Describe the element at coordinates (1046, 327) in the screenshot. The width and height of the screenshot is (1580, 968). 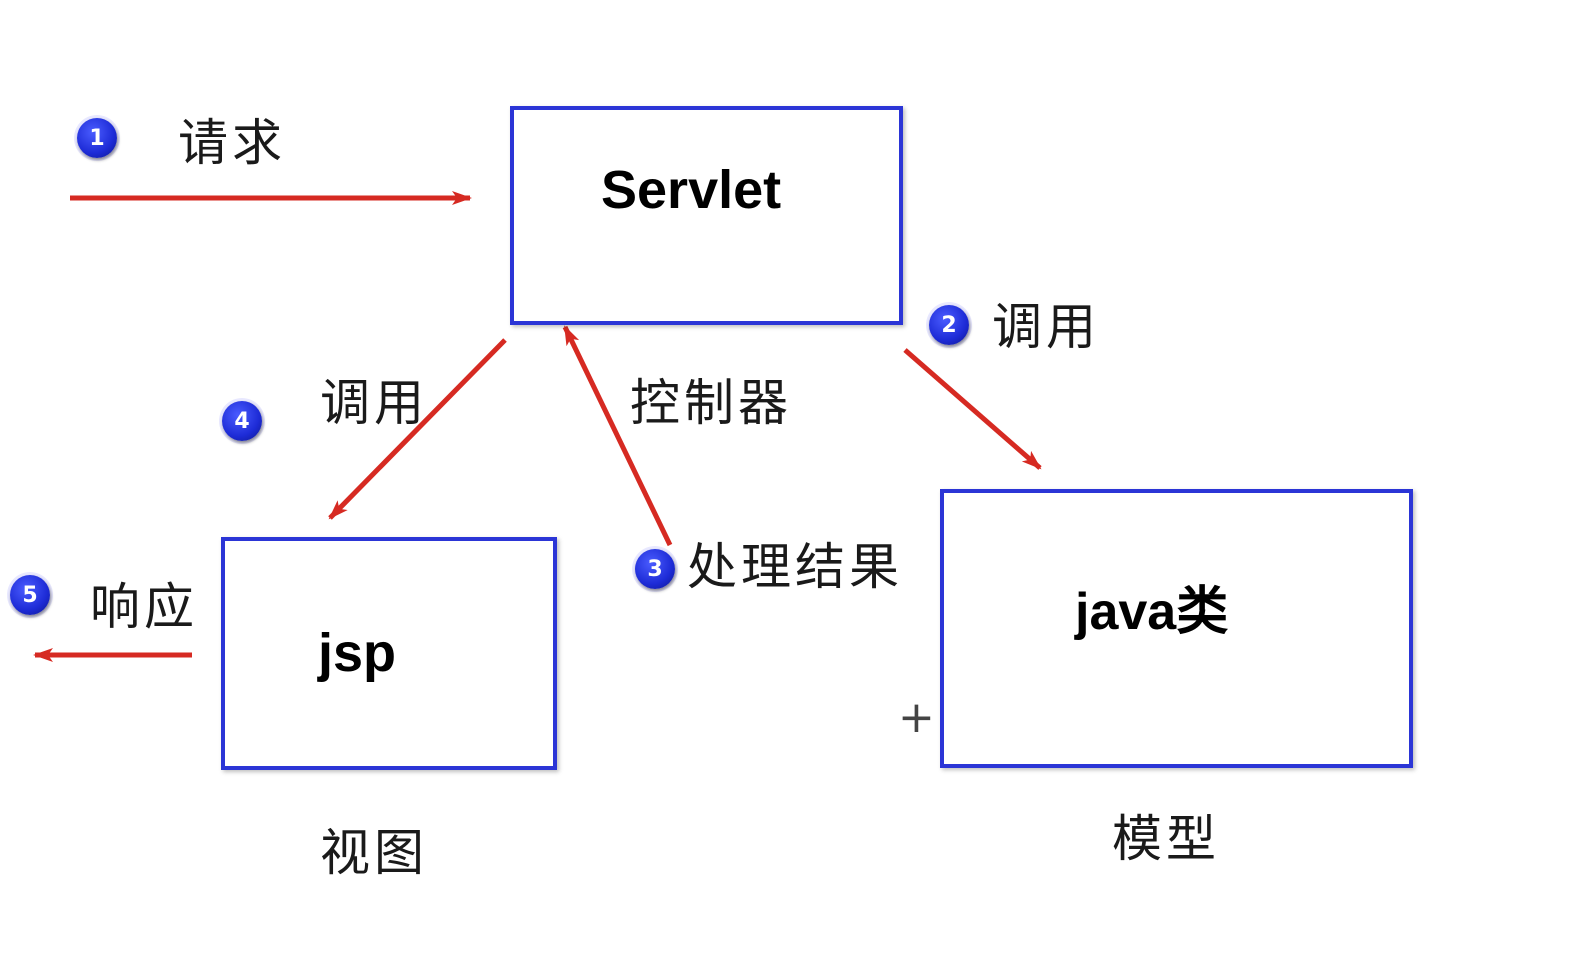
I see `invoke-model-label: 调用` at that location.